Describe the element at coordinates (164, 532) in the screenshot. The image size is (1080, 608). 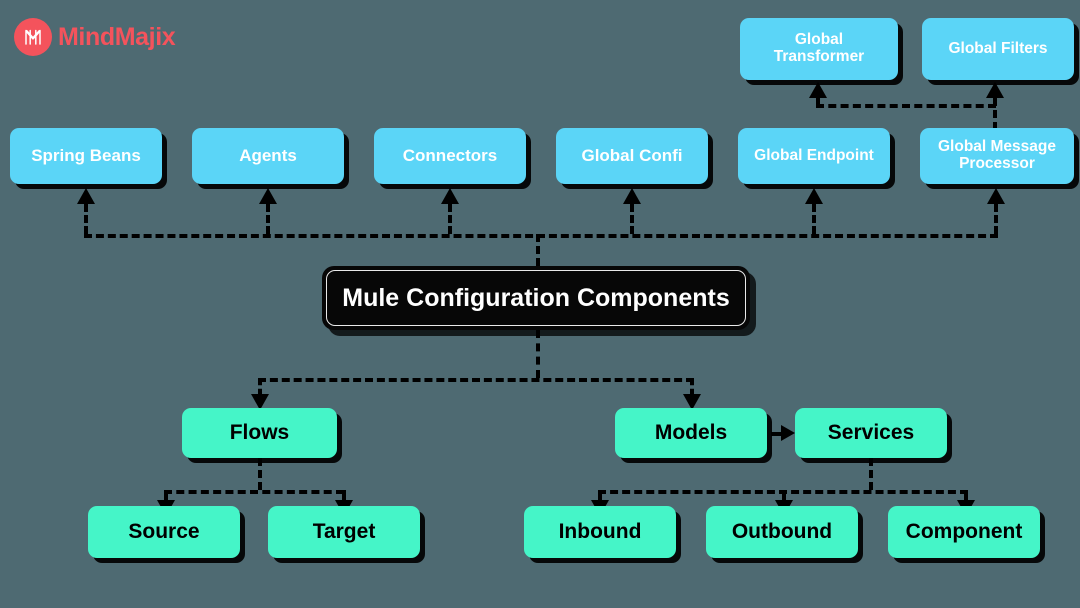
I see `node-source: Source` at that location.